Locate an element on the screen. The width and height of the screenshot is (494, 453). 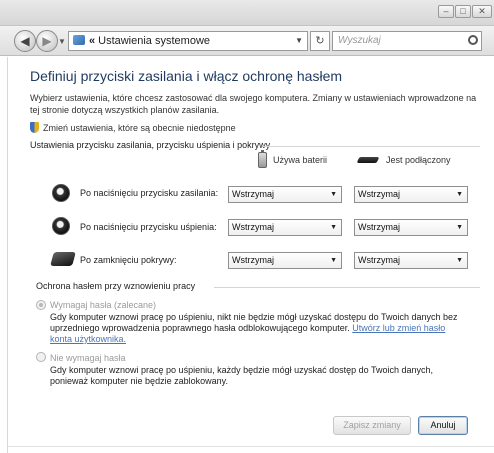
breadcrumb-current: Ustawienia systemowe is located at coordinates (154, 41).